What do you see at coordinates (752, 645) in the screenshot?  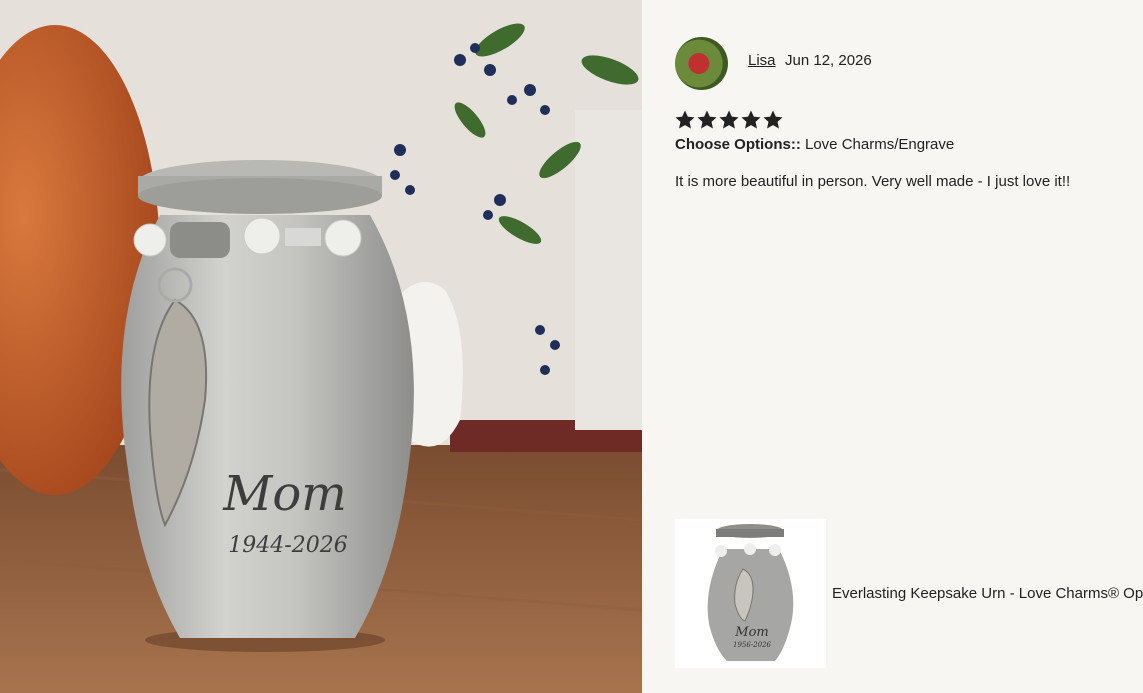 I see `thumb-engraving-years: 1956-2026` at bounding box center [752, 645].